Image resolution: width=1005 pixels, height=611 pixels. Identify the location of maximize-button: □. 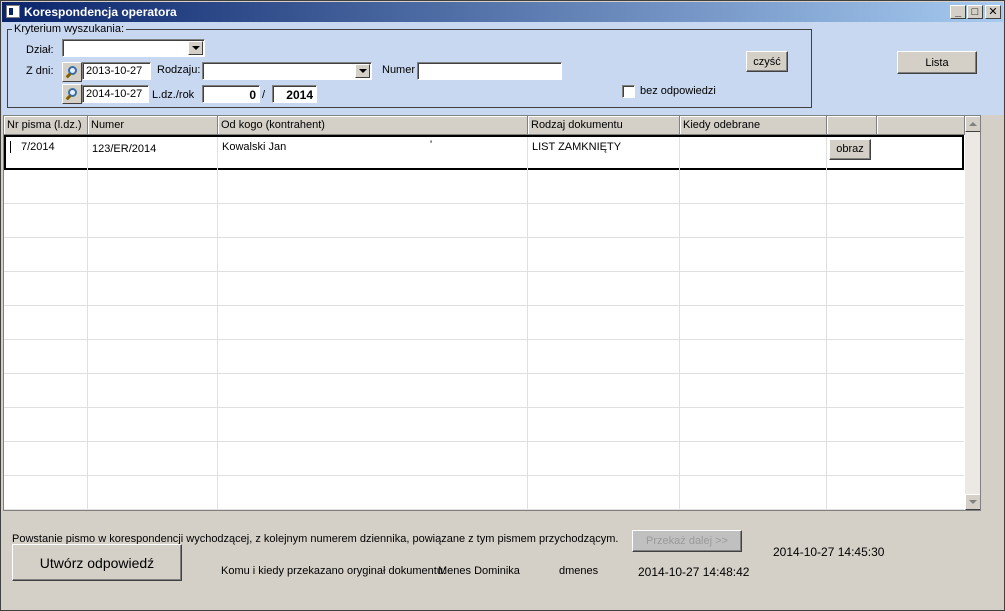
(975, 12).